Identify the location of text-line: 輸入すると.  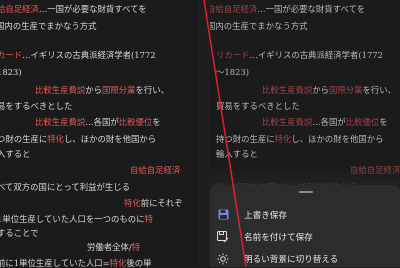
(237, 154).